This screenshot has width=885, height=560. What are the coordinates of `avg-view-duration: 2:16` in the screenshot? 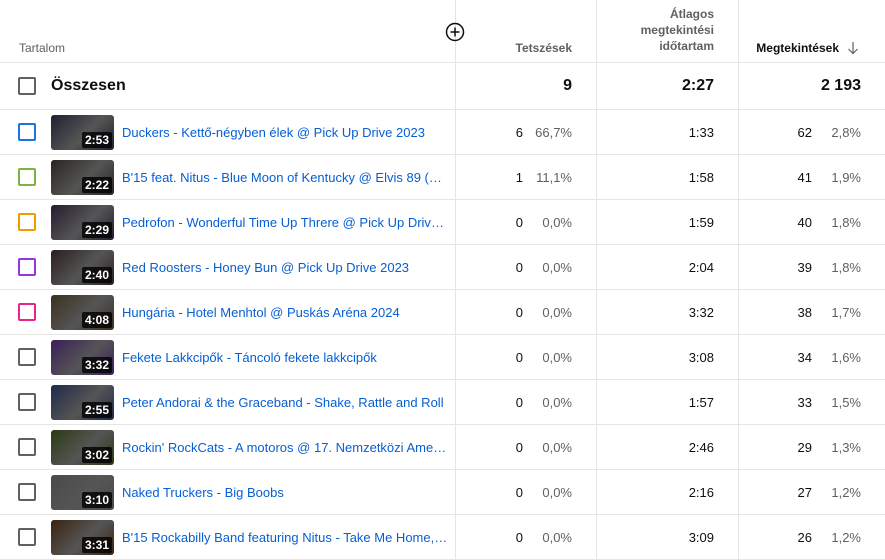 It's located at (701, 492).